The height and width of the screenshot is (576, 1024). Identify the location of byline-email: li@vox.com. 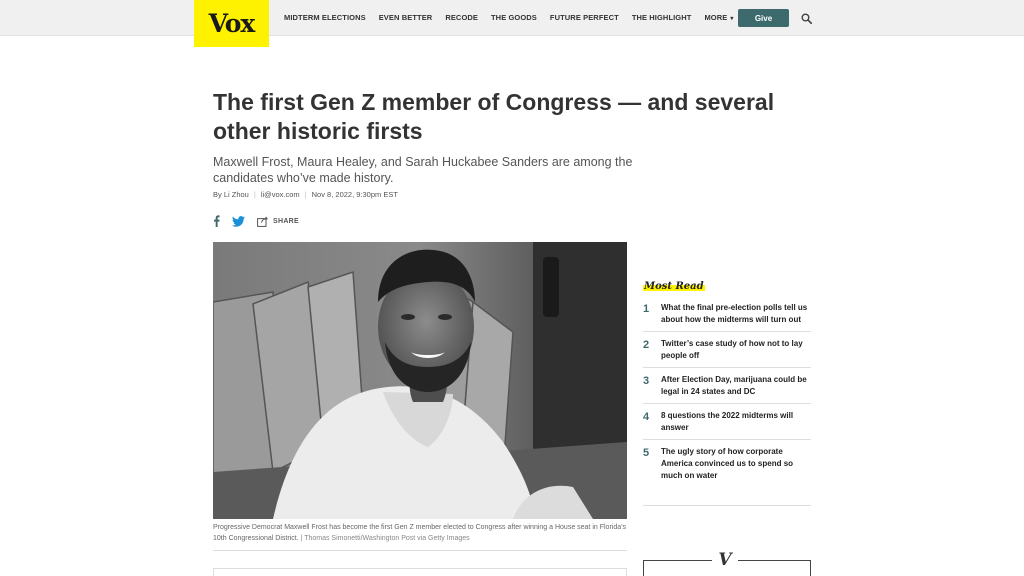
(280, 194).